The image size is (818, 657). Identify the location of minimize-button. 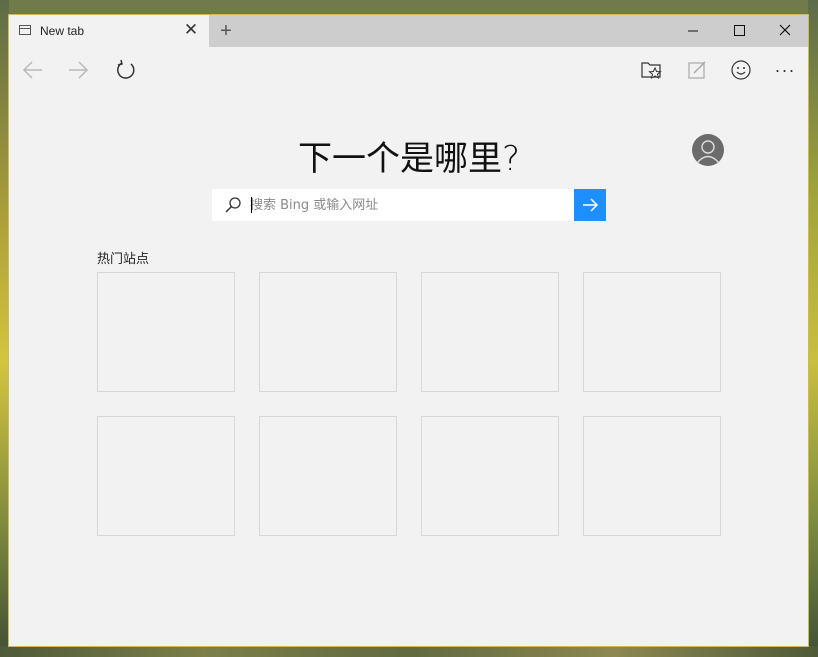
(693, 31).